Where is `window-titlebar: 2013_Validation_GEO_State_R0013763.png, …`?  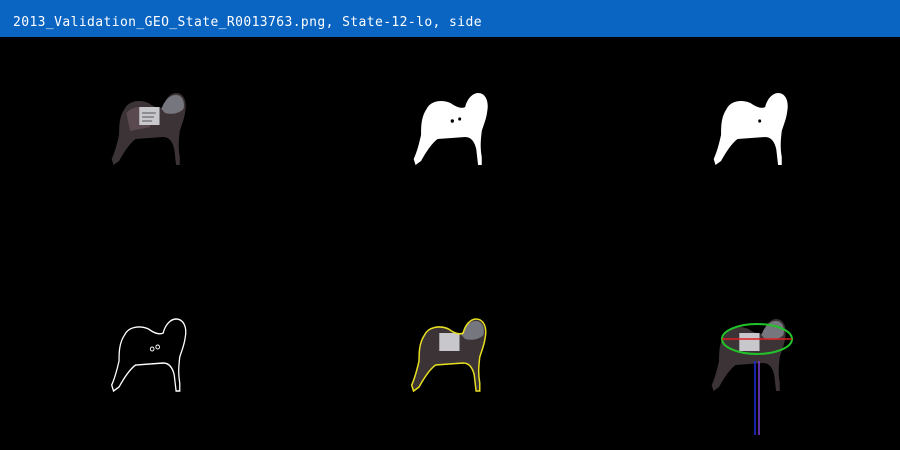
window-titlebar: 2013_Validation_GEO_State_R0013763.png, … is located at coordinates (450, 18).